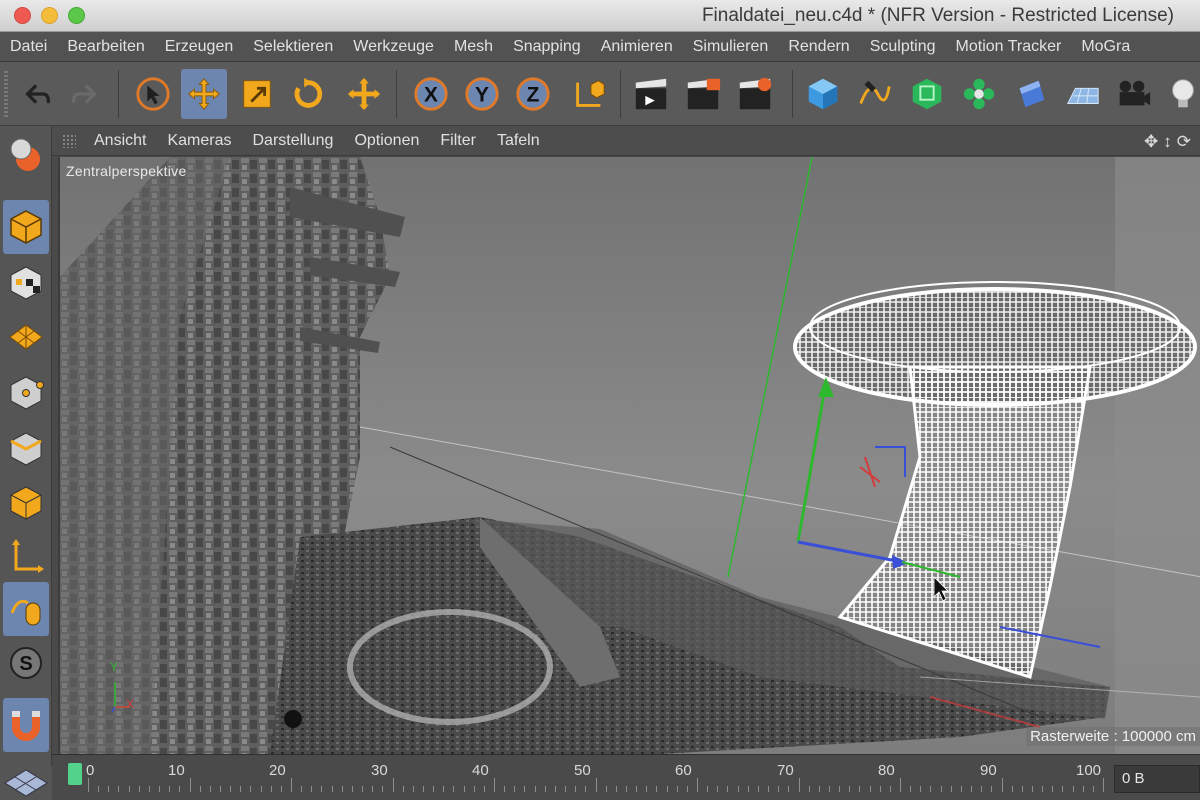 This screenshot has width=1200, height=800. Describe the element at coordinates (1031, 94) in the screenshot. I see `deformer-button` at that location.